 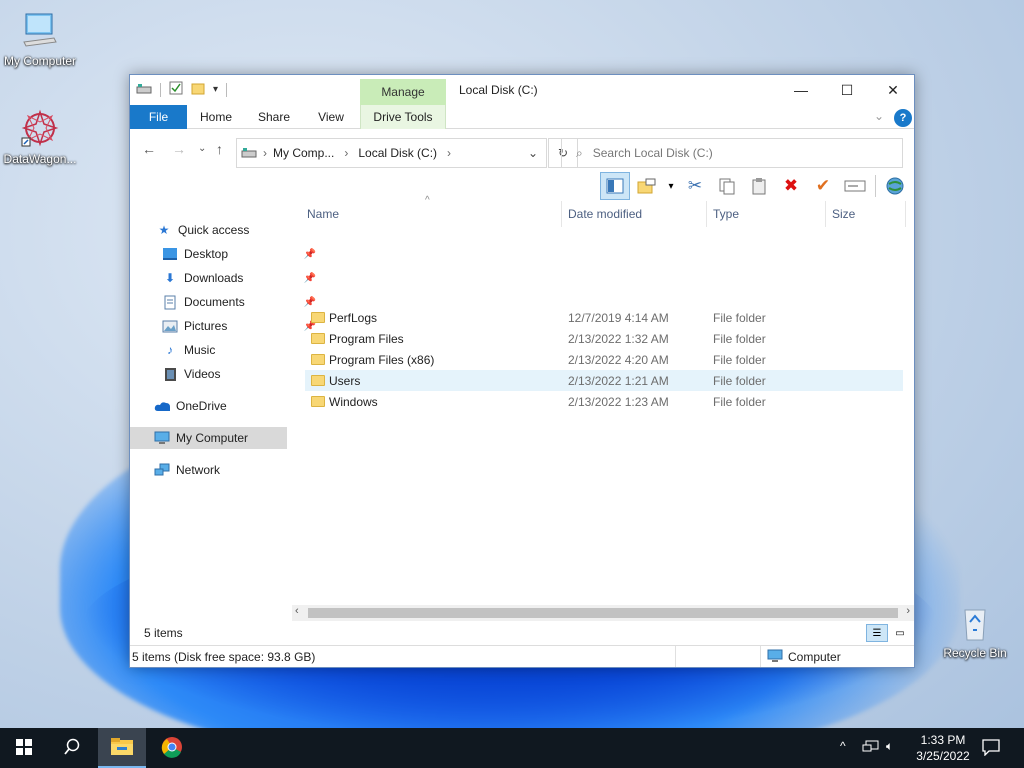 What do you see at coordinates (732, 153) in the screenshot?
I see `search-box: ⌕ Search Local Disk (C:)` at bounding box center [732, 153].